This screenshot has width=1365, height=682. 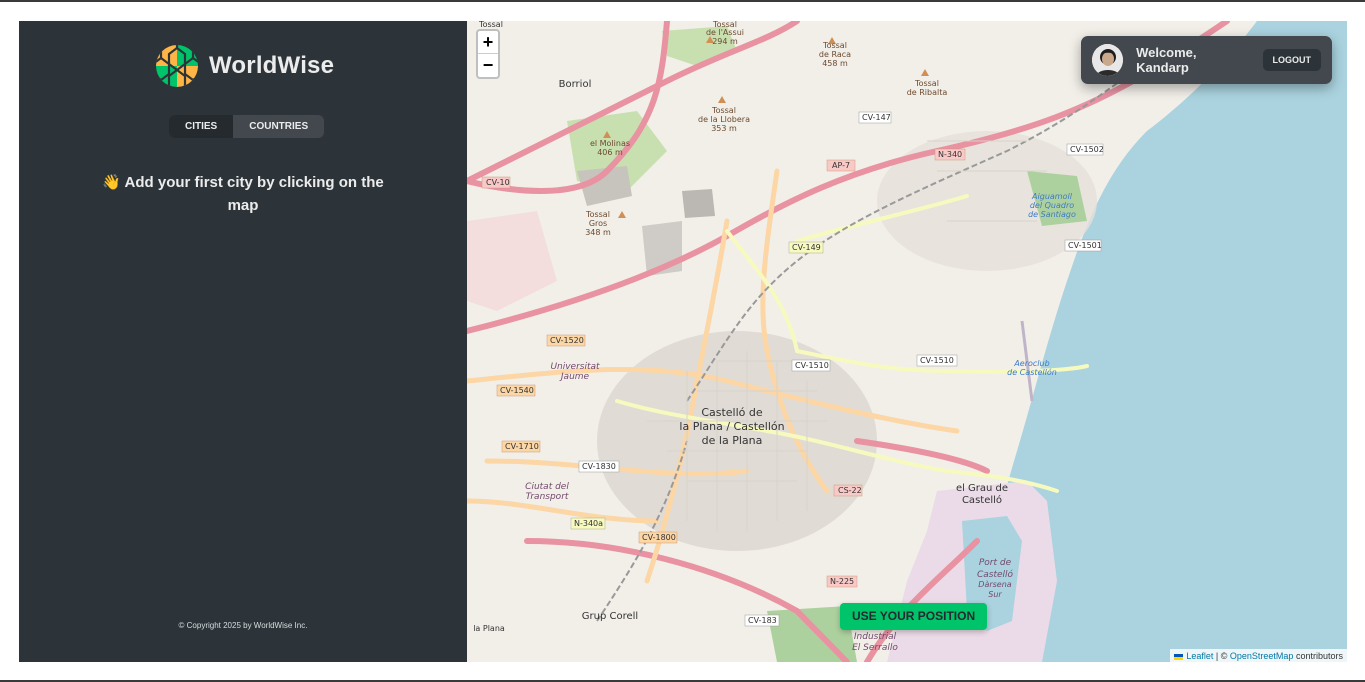 I want to click on transport-label: Ciutat del, so click(x=547, y=487).